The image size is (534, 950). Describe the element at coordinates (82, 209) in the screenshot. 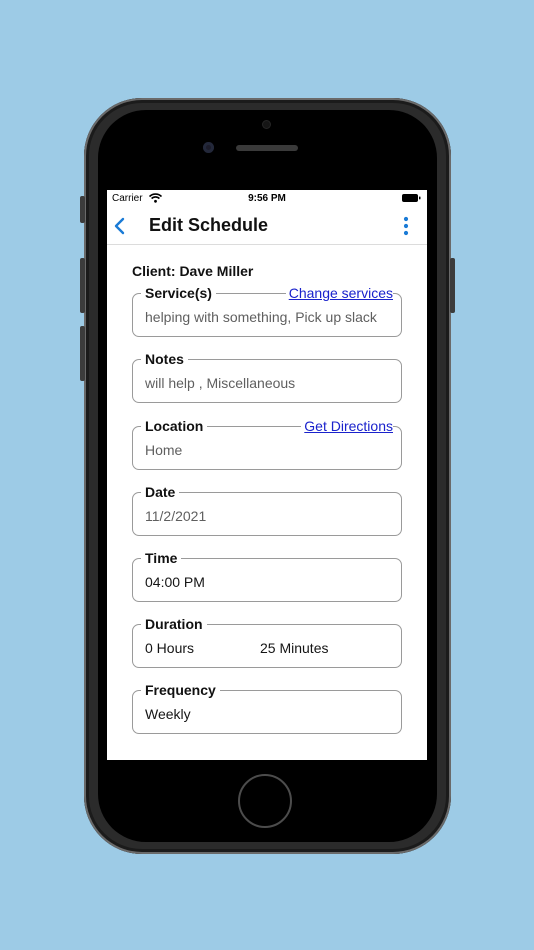

I see `mute-switch` at that location.